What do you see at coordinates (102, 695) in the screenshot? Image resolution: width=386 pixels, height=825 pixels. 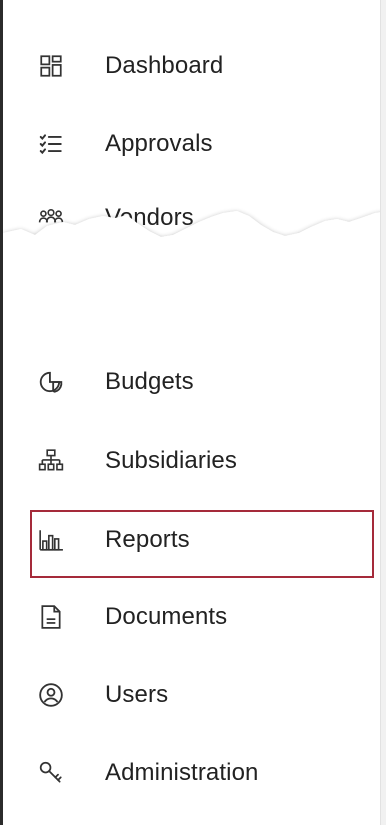 I see `sidebar-item-users: Users` at bounding box center [102, 695].